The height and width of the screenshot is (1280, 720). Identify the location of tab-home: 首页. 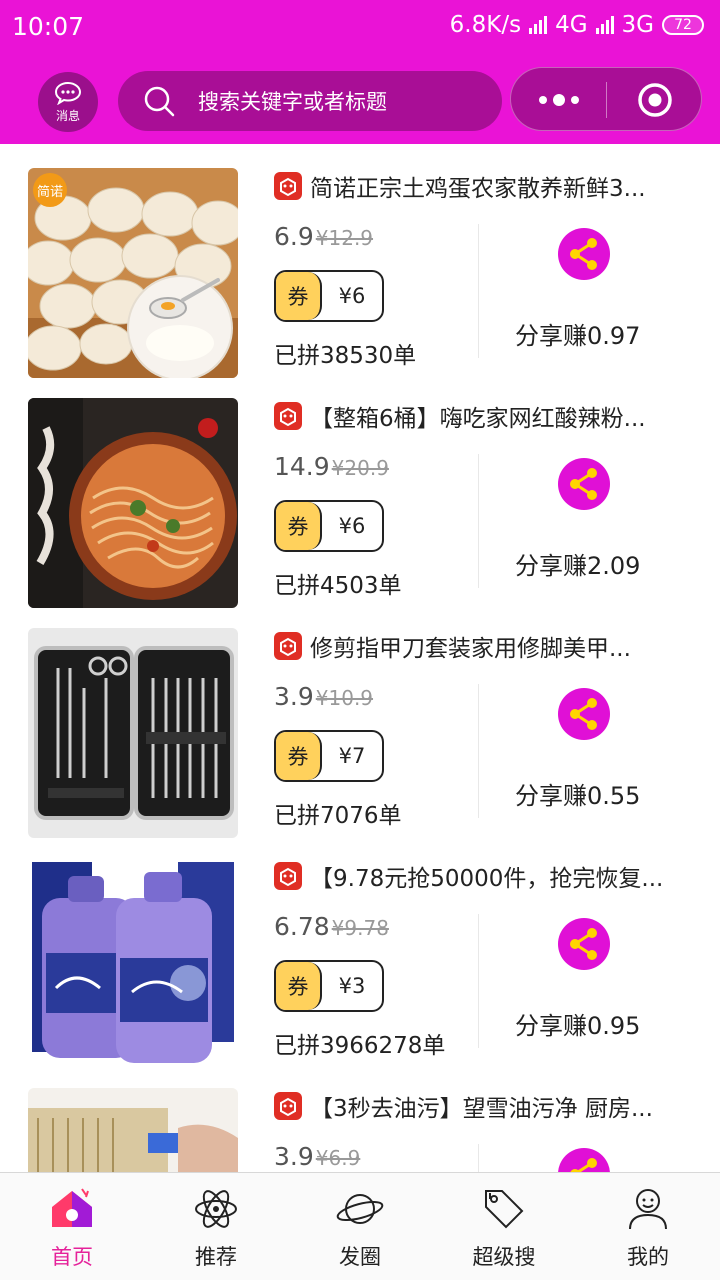
(72, 1226).